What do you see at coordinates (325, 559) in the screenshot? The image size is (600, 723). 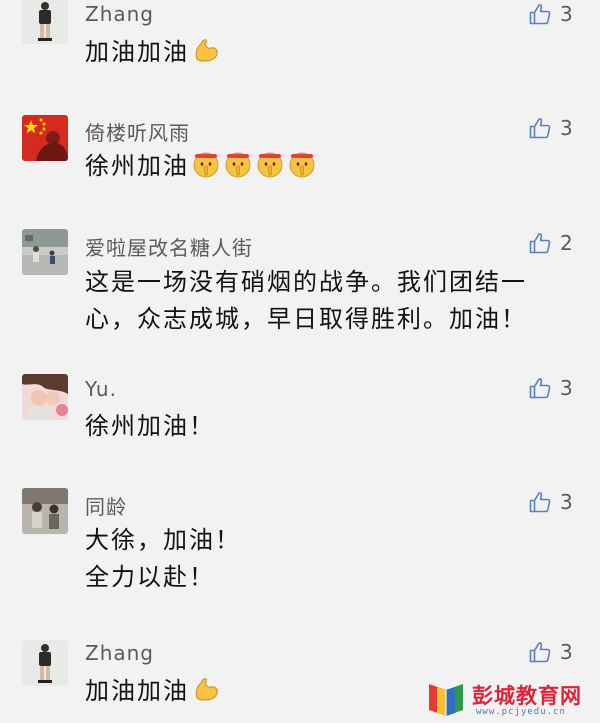 I see `comment-text: 大徐，加油！ 全力以赴！` at bounding box center [325, 559].